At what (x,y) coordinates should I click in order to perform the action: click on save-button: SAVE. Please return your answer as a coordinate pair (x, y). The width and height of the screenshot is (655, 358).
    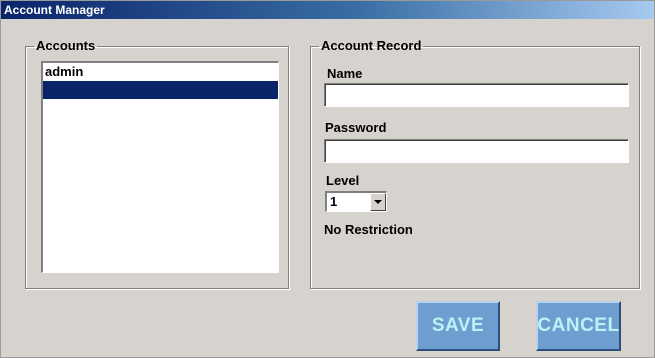
    Looking at the image, I should click on (458, 326).